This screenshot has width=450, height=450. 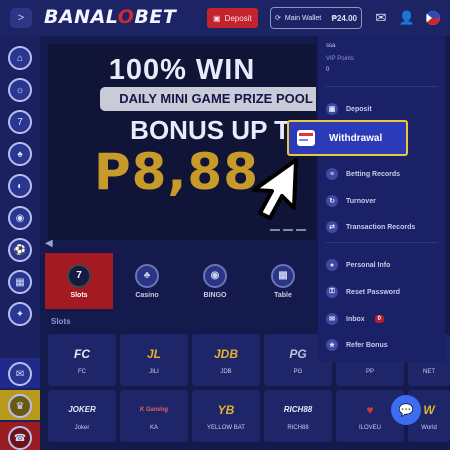 I want to click on deposit-button-label: Deposit, so click(x=238, y=18).